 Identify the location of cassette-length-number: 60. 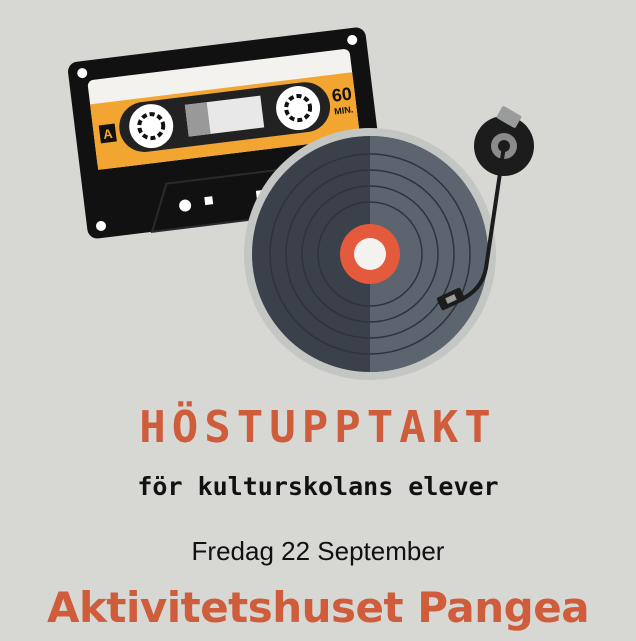
(342, 94).